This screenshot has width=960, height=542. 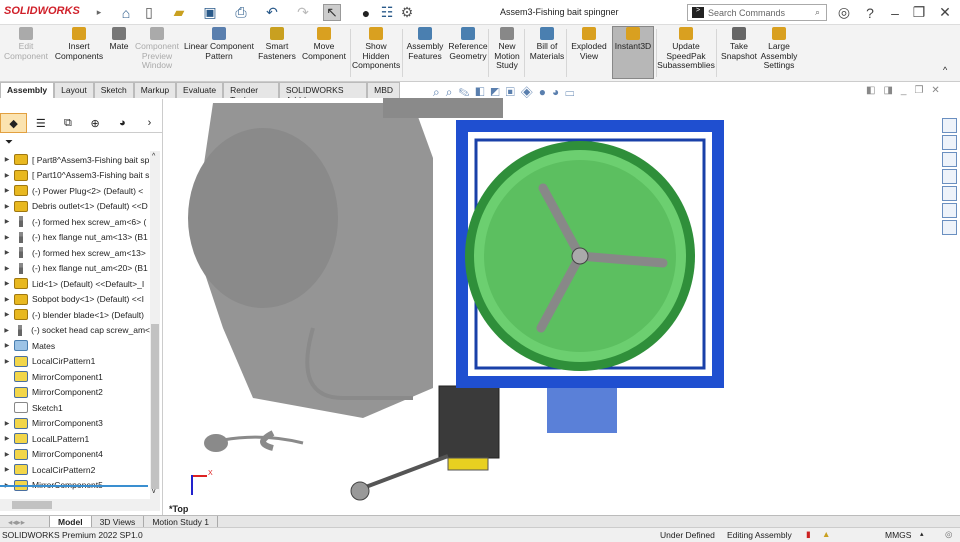 What do you see at coordinates (826, 534) in the screenshot?
I see `quick-tips-icon: ▲` at bounding box center [826, 534].